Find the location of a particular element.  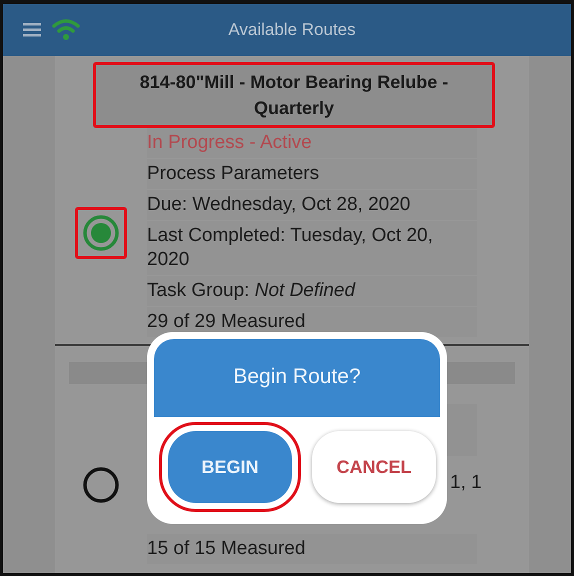

begin-button: BEGIN is located at coordinates (230, 467).